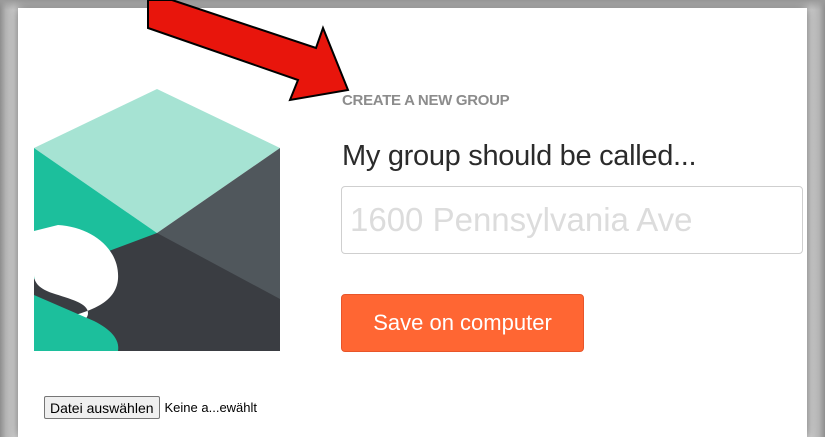 The image size is (825, 437). Describe the element at coordinates (572, 220) in the screenshot. I see `group-name-input` at that location.